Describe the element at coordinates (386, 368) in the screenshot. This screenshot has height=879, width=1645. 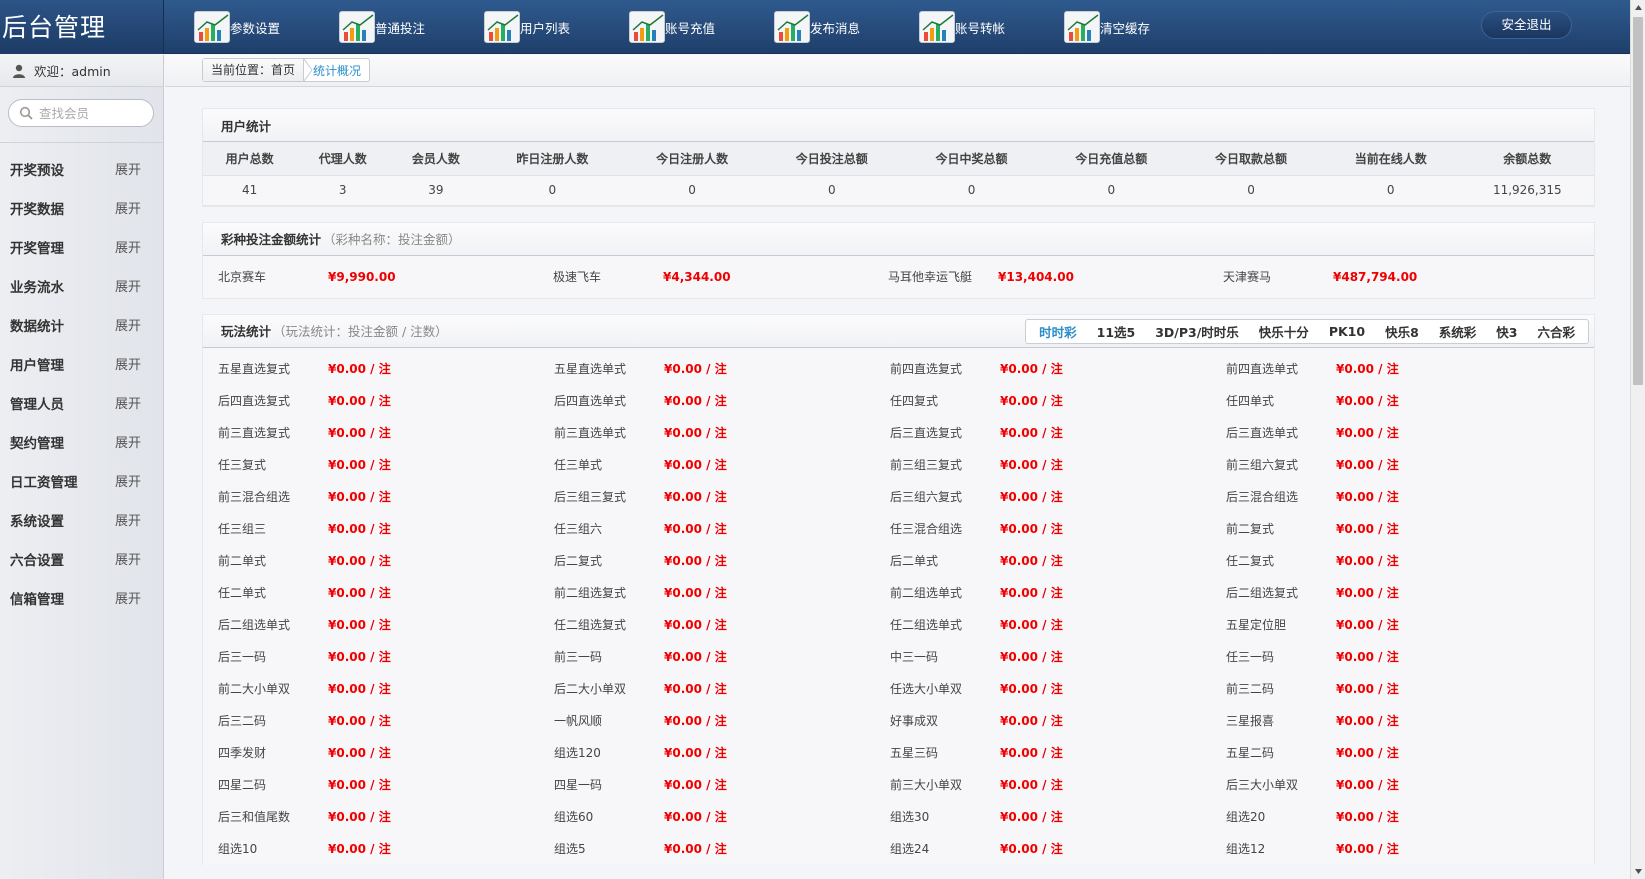
I see `play-item: 五星直选复式 ¥0.00 / 注` at that location.